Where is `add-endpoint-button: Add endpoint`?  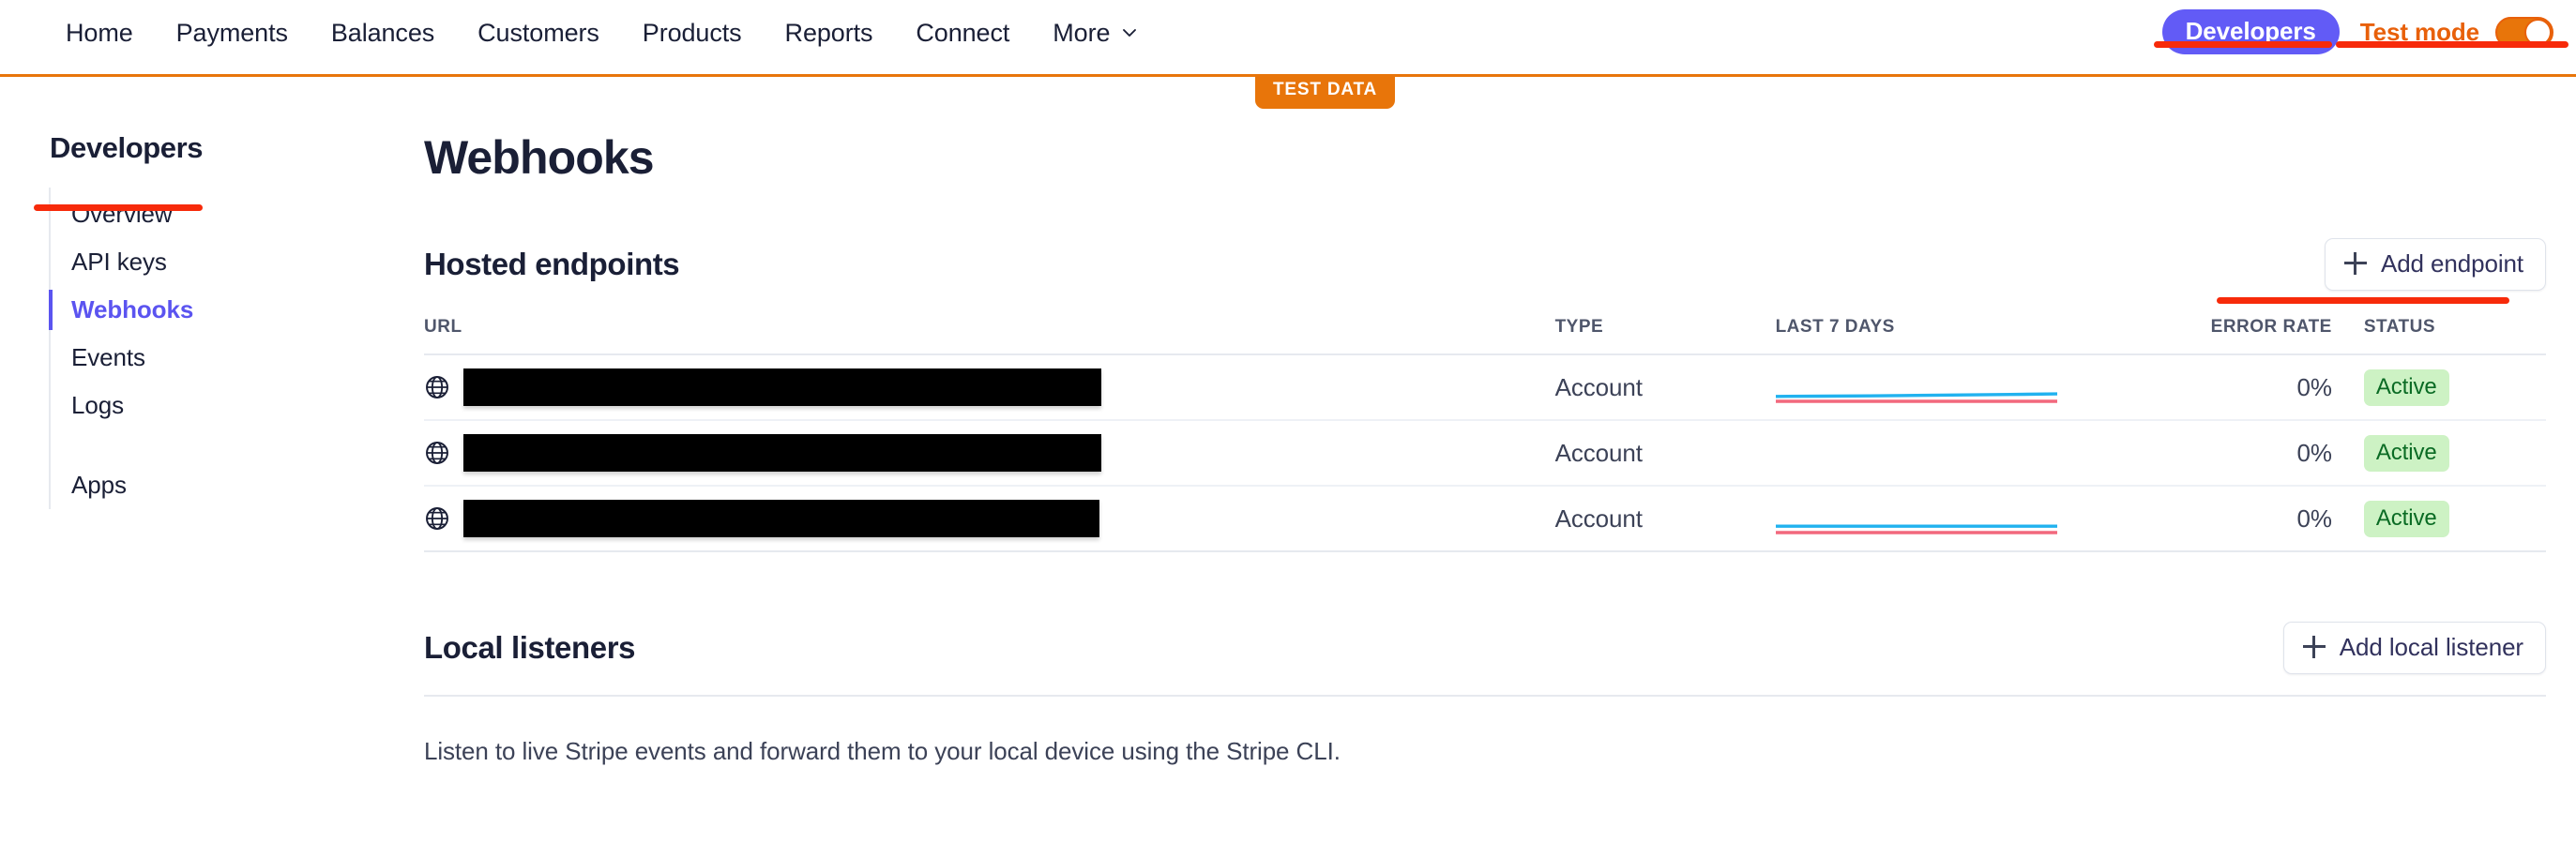
add-endpoint-button: Add endpoint is located at coordinates (2435, 264).